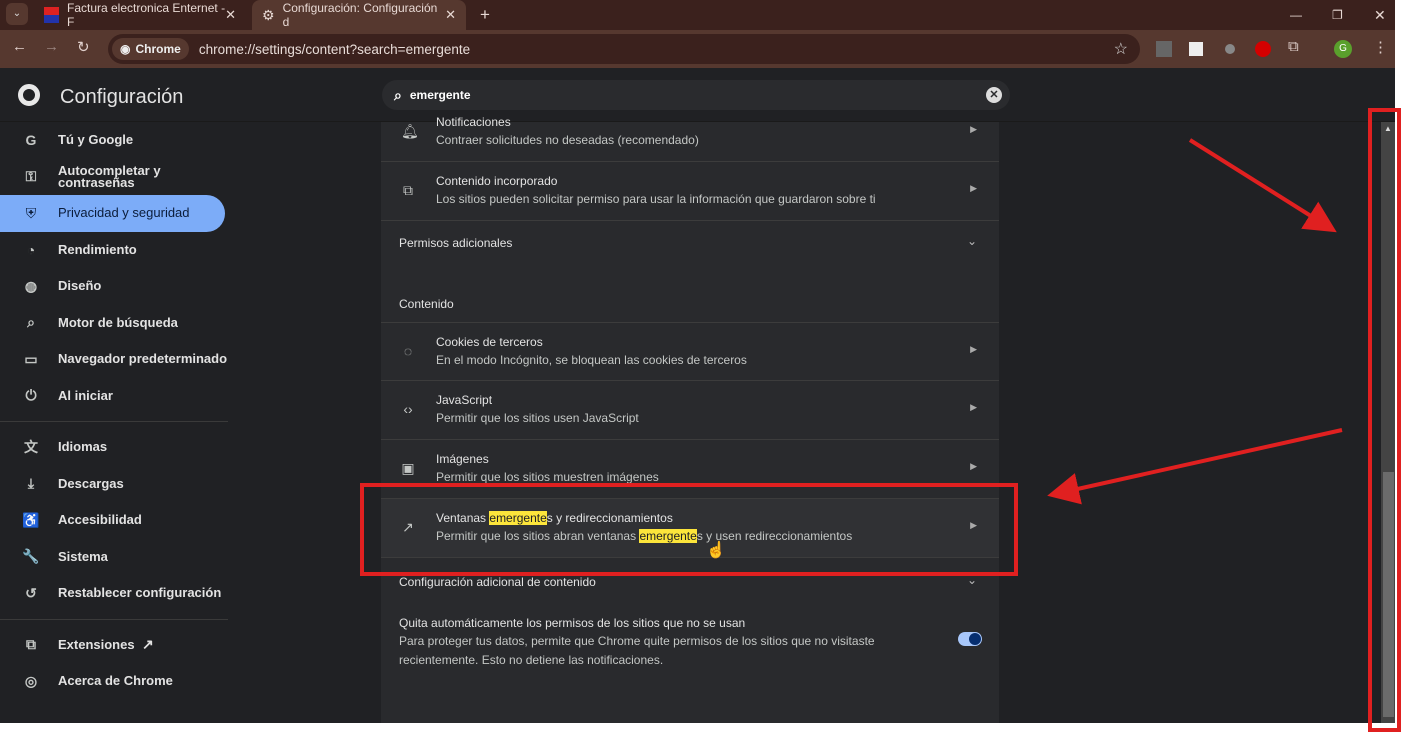  I want to click on scrollbar-highlight-box, so click(1384, 420).